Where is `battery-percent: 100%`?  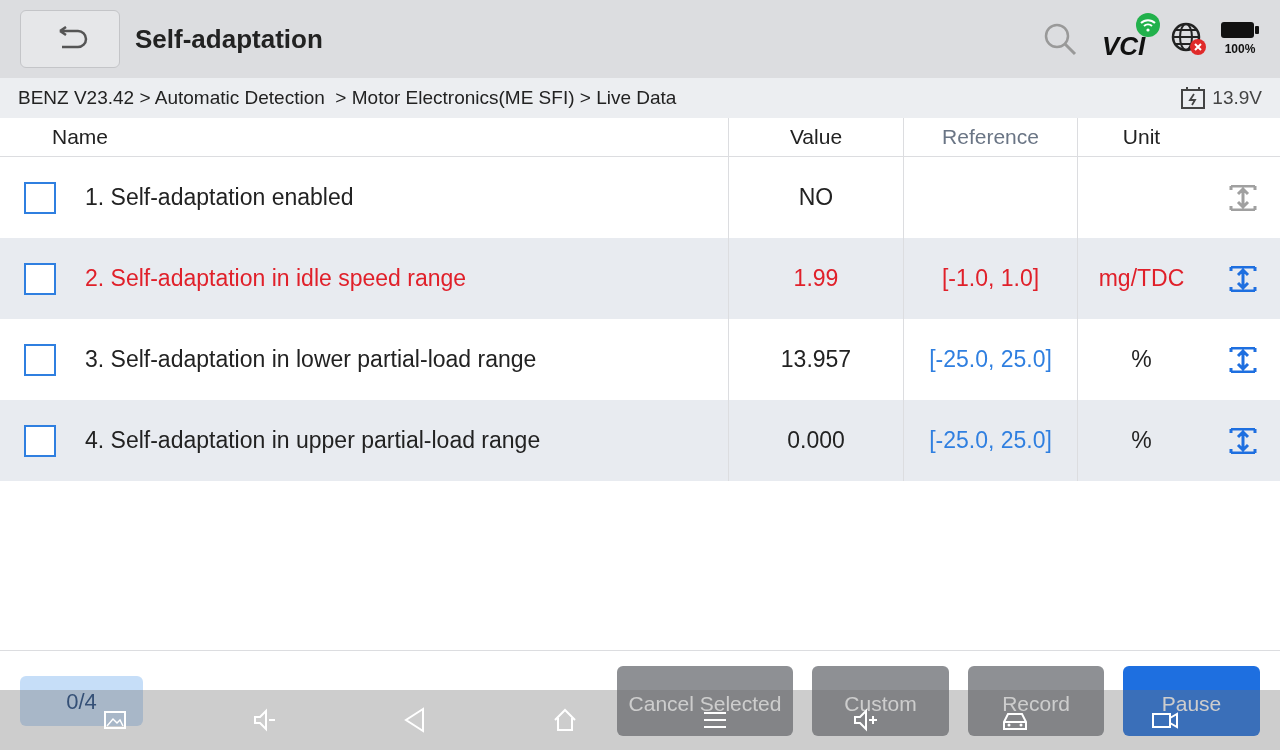
battery-percent: 100% is located at coordinates (1240, 49).